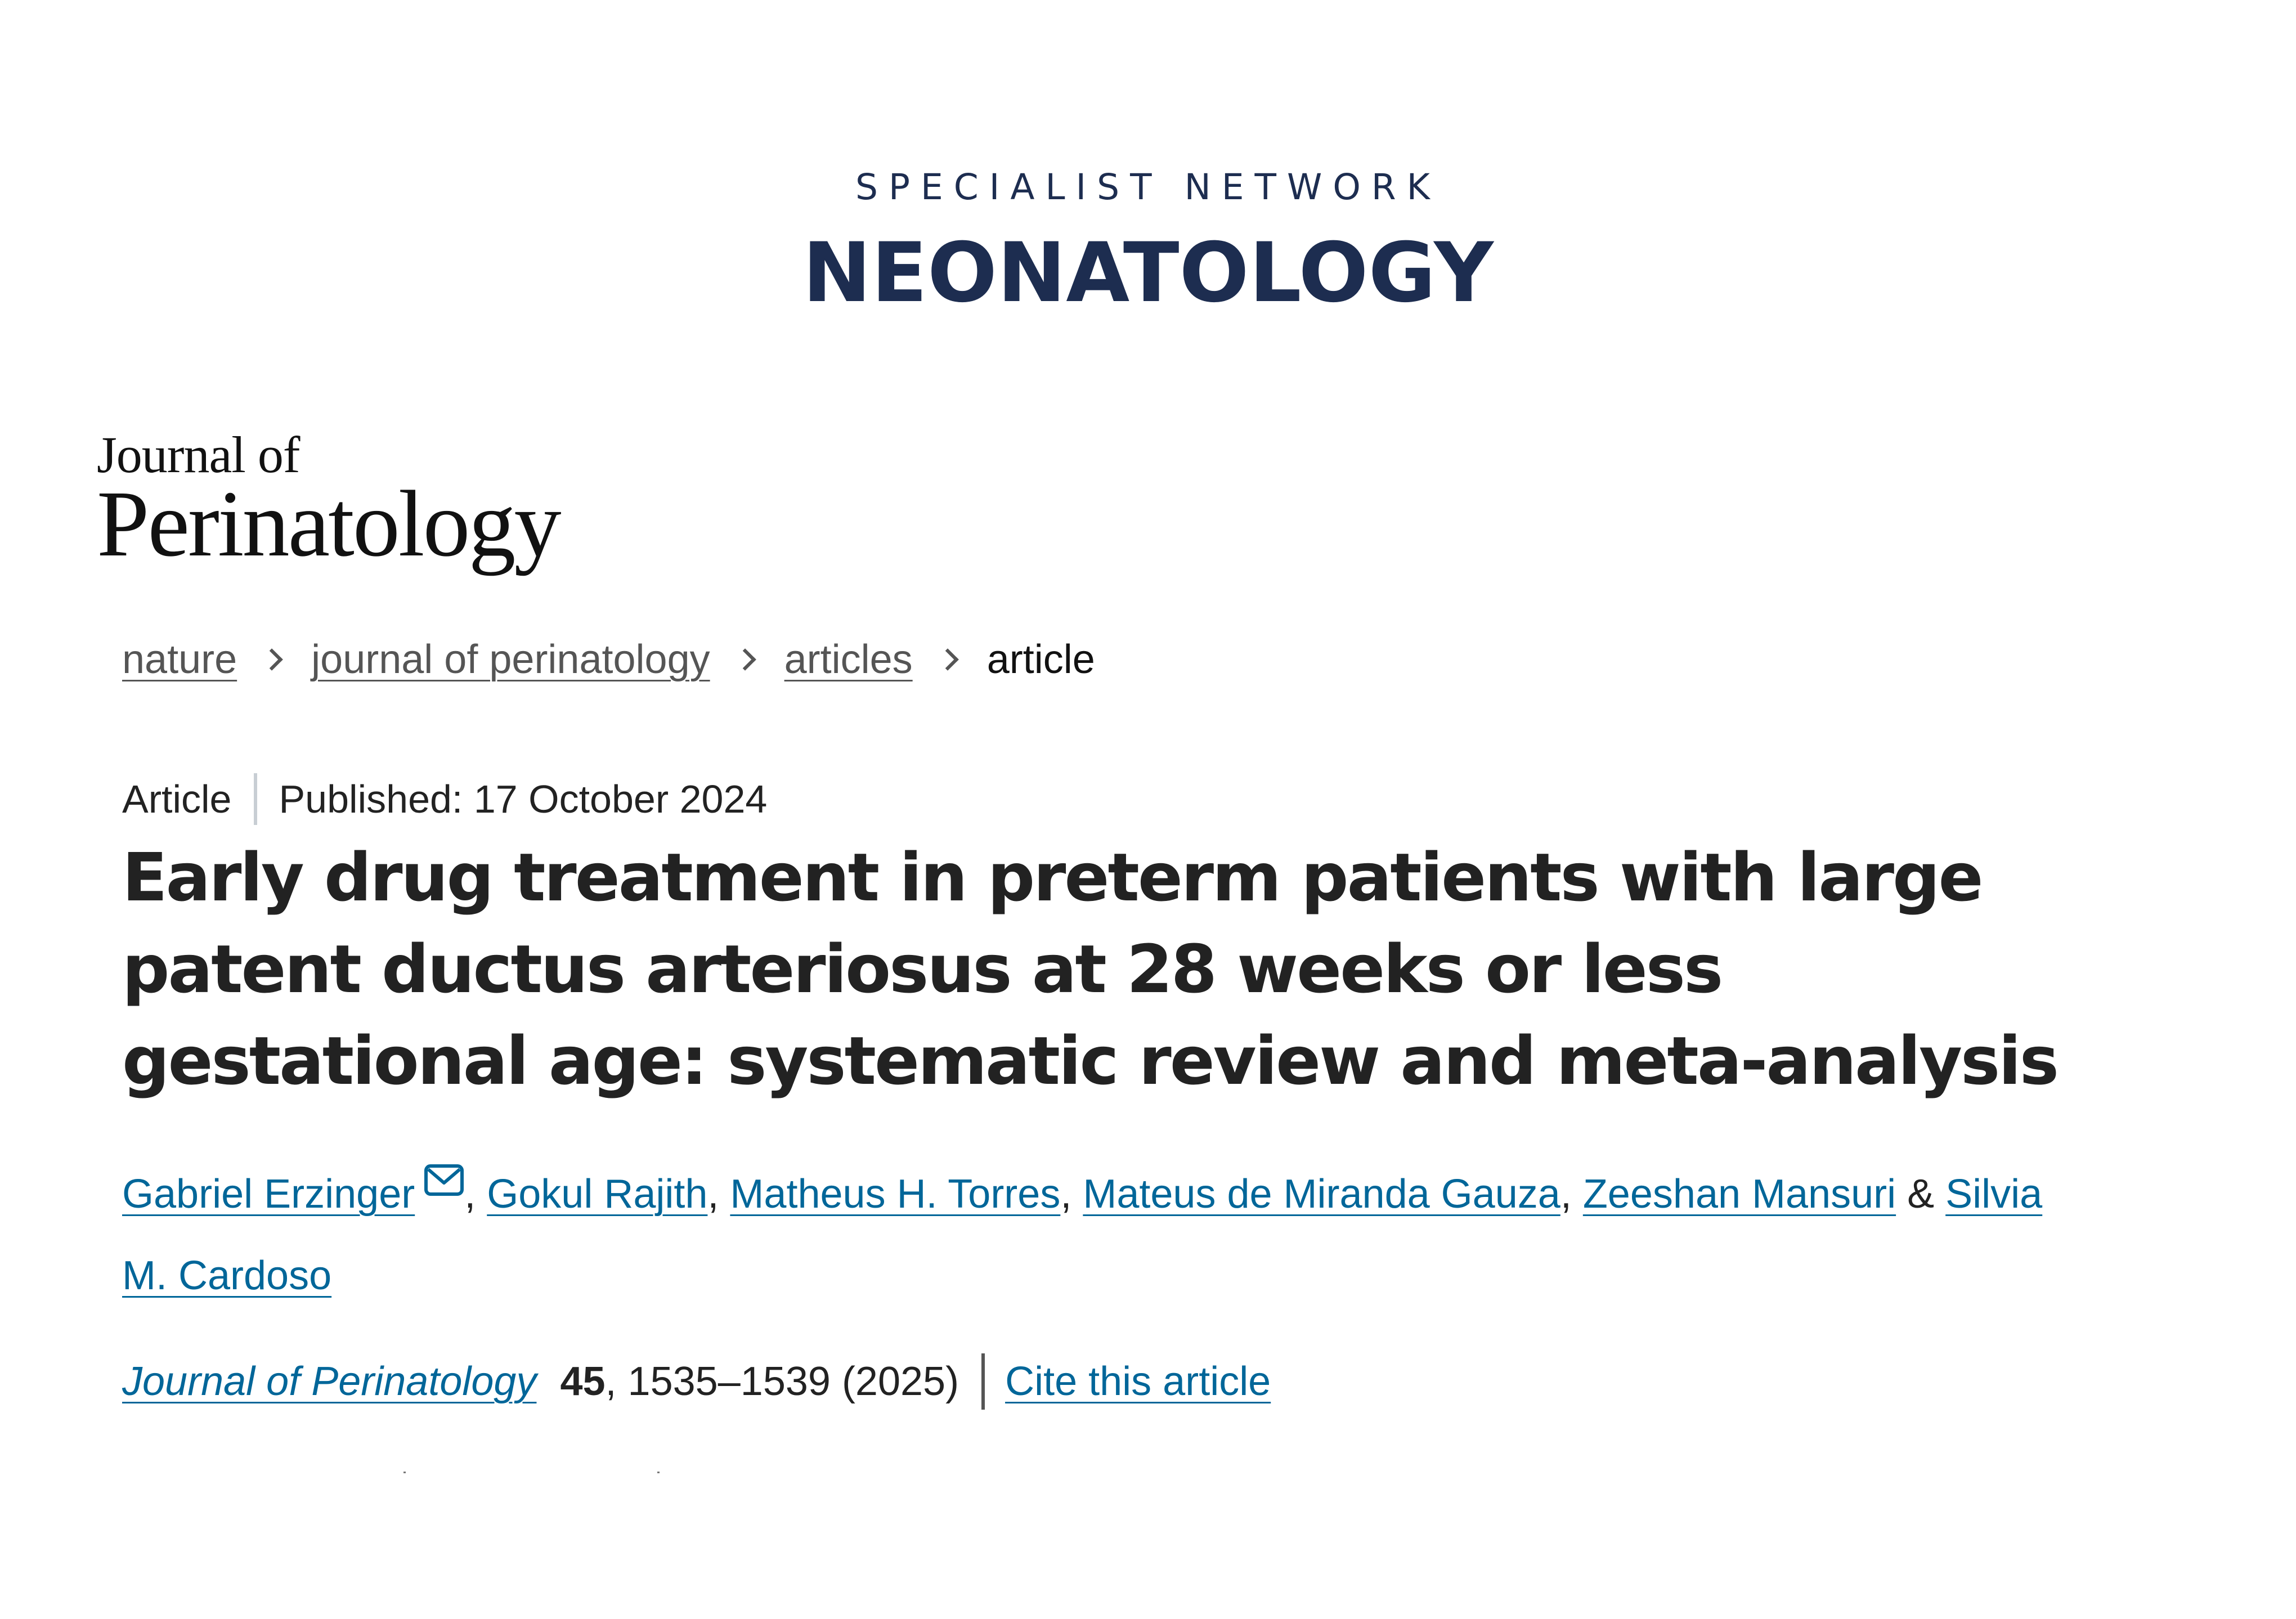  What do you see at coordinates (444, 1180) in the screenshot?
I see `mail-icon` at bounding box center [444, 1180].